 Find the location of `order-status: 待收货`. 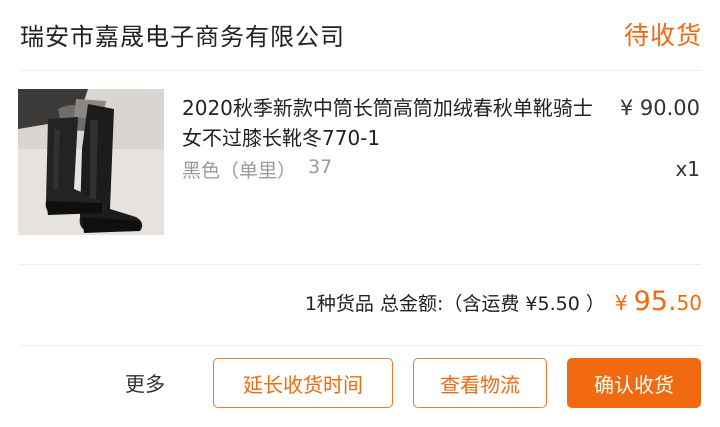

order-status: 待收货 is located at coordinates (662, 35).